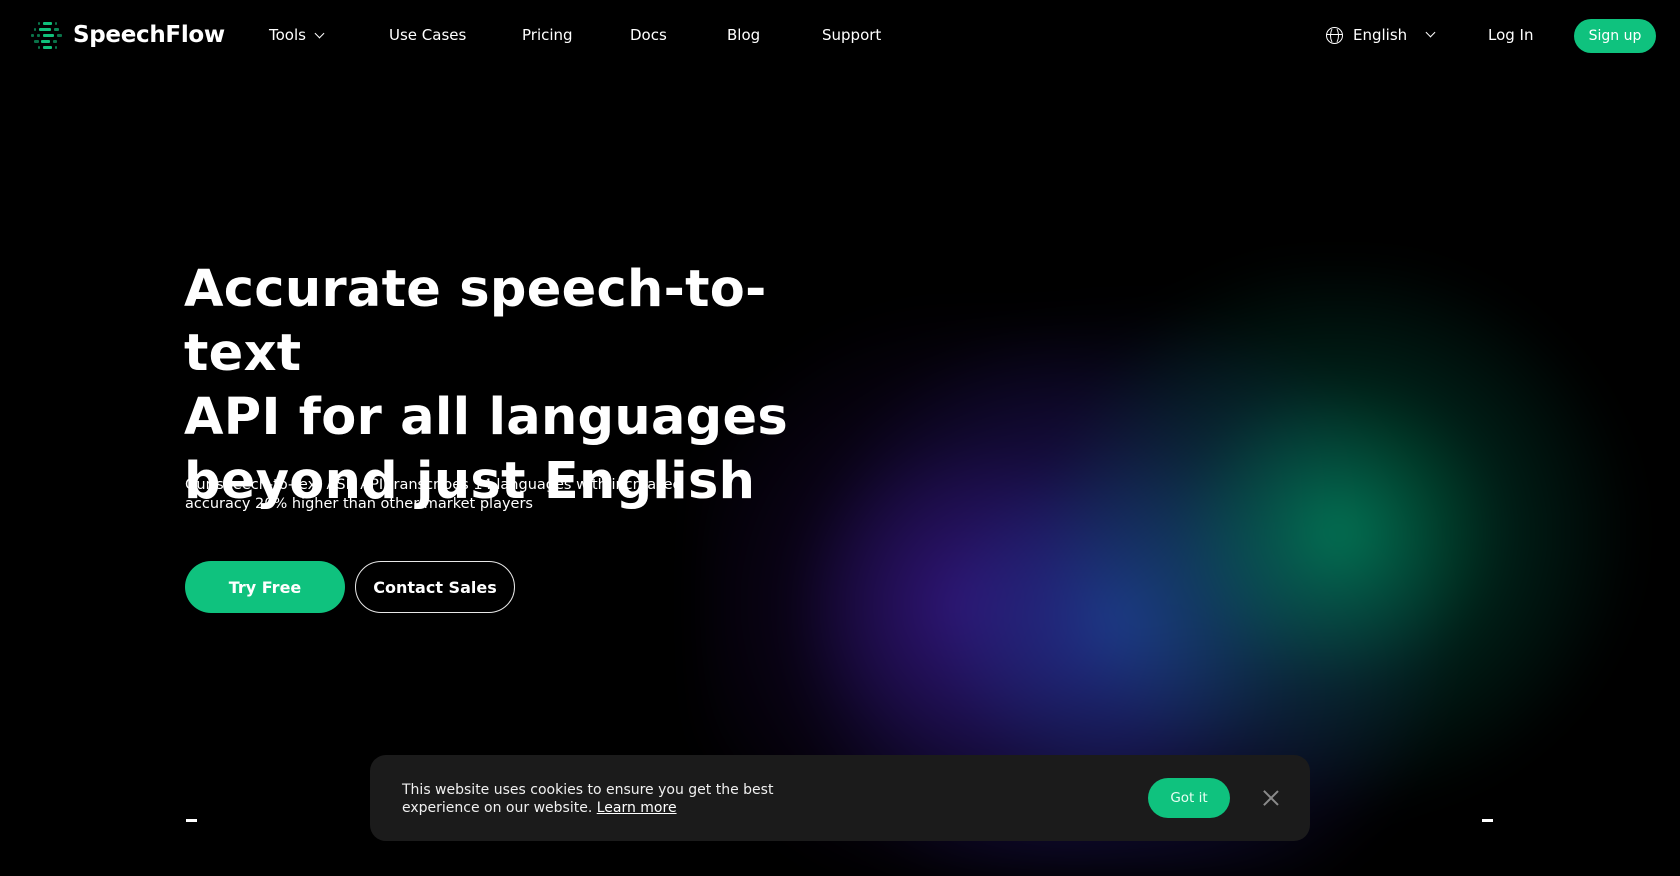 This screenshot has width=1680, height=876. I want to click on language-label: English, so click(1380, 35).